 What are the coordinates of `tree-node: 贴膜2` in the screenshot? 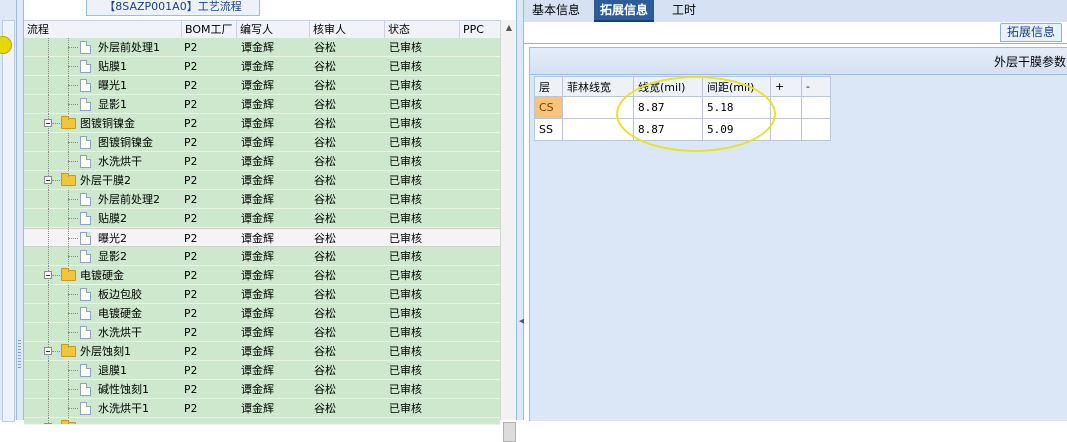 It's located at (101, 218).